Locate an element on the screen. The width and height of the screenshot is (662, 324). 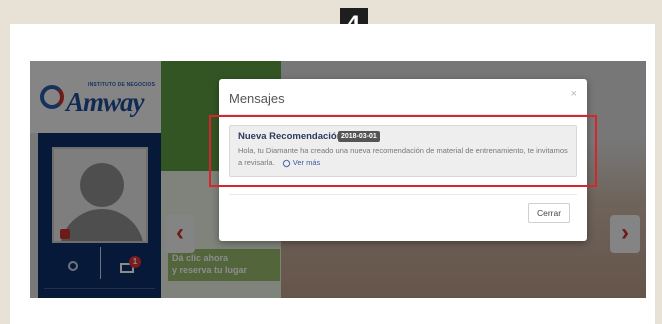
close-icon: × is located at coordinates (574, 94).